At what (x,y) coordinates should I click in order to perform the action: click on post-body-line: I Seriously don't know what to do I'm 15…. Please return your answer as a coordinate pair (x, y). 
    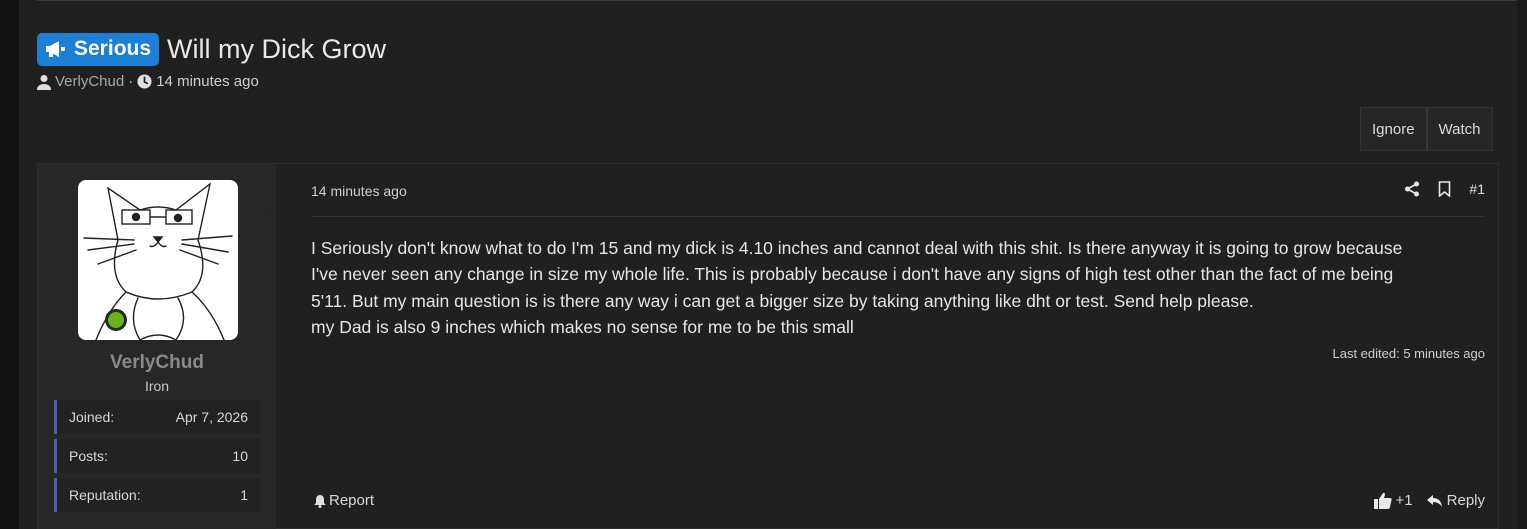
    Looking at the image, I should click on (857, 248).